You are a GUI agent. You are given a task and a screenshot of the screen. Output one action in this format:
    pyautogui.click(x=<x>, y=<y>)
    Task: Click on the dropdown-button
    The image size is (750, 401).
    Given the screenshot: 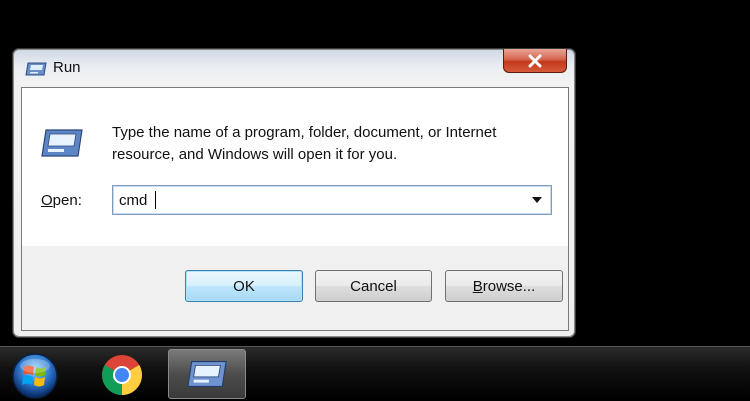 What is the action you would take?
    pyautogui.click(x=537, y=200)
    